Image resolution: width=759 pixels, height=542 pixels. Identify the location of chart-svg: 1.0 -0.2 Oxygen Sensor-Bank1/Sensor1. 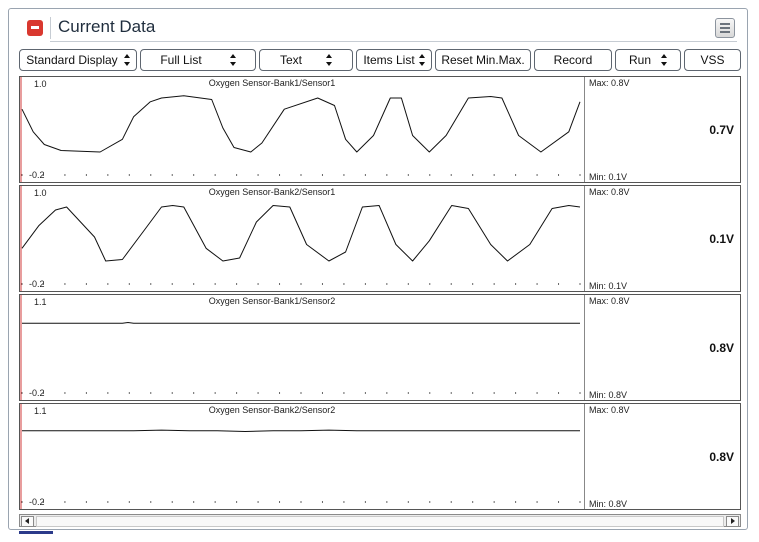
(300, 129).